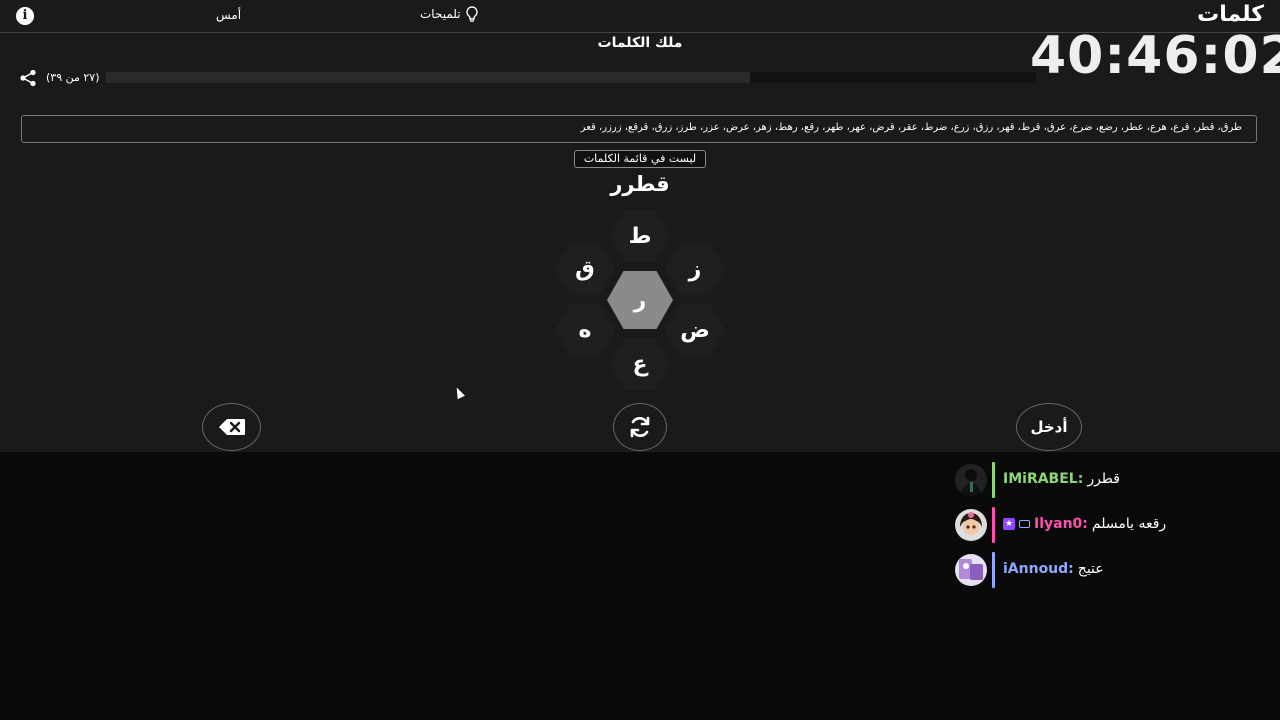  I want to click on progress-fill, so click(428, 77).